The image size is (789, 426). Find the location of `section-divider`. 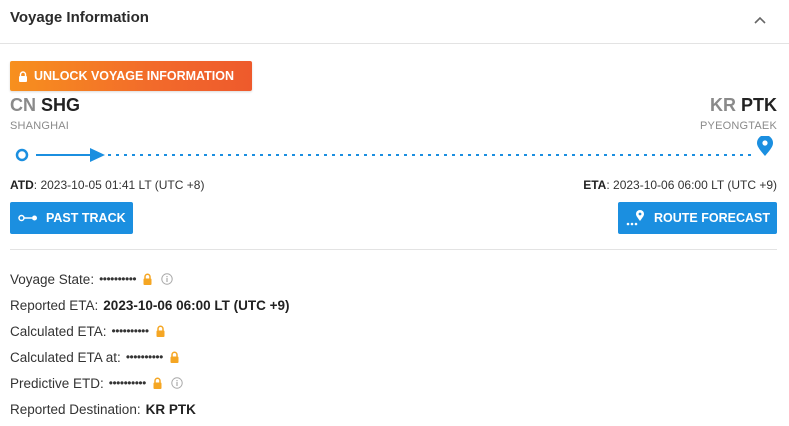

section-divider is located at coordinates (393, 249).